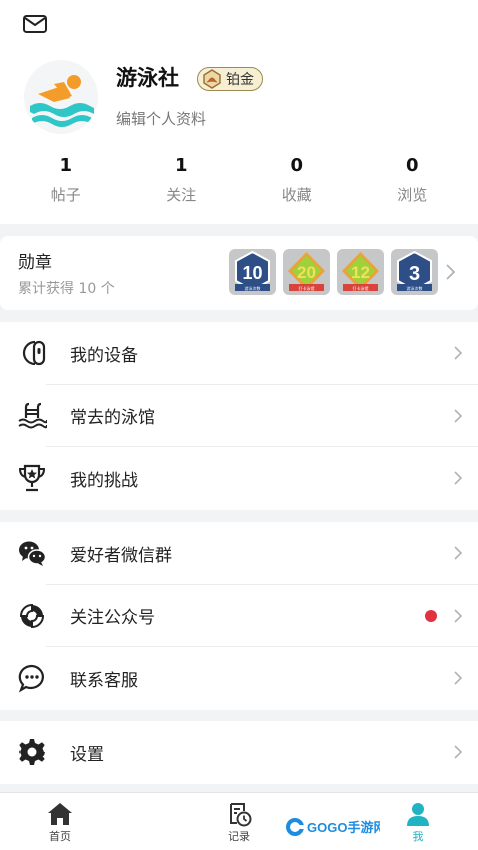 The width and height of the screenshot is (478, 850). Describe the element at coordinates (112, 618) in the screenshot. I see `menu-item-label: 关注公众号` at that location.